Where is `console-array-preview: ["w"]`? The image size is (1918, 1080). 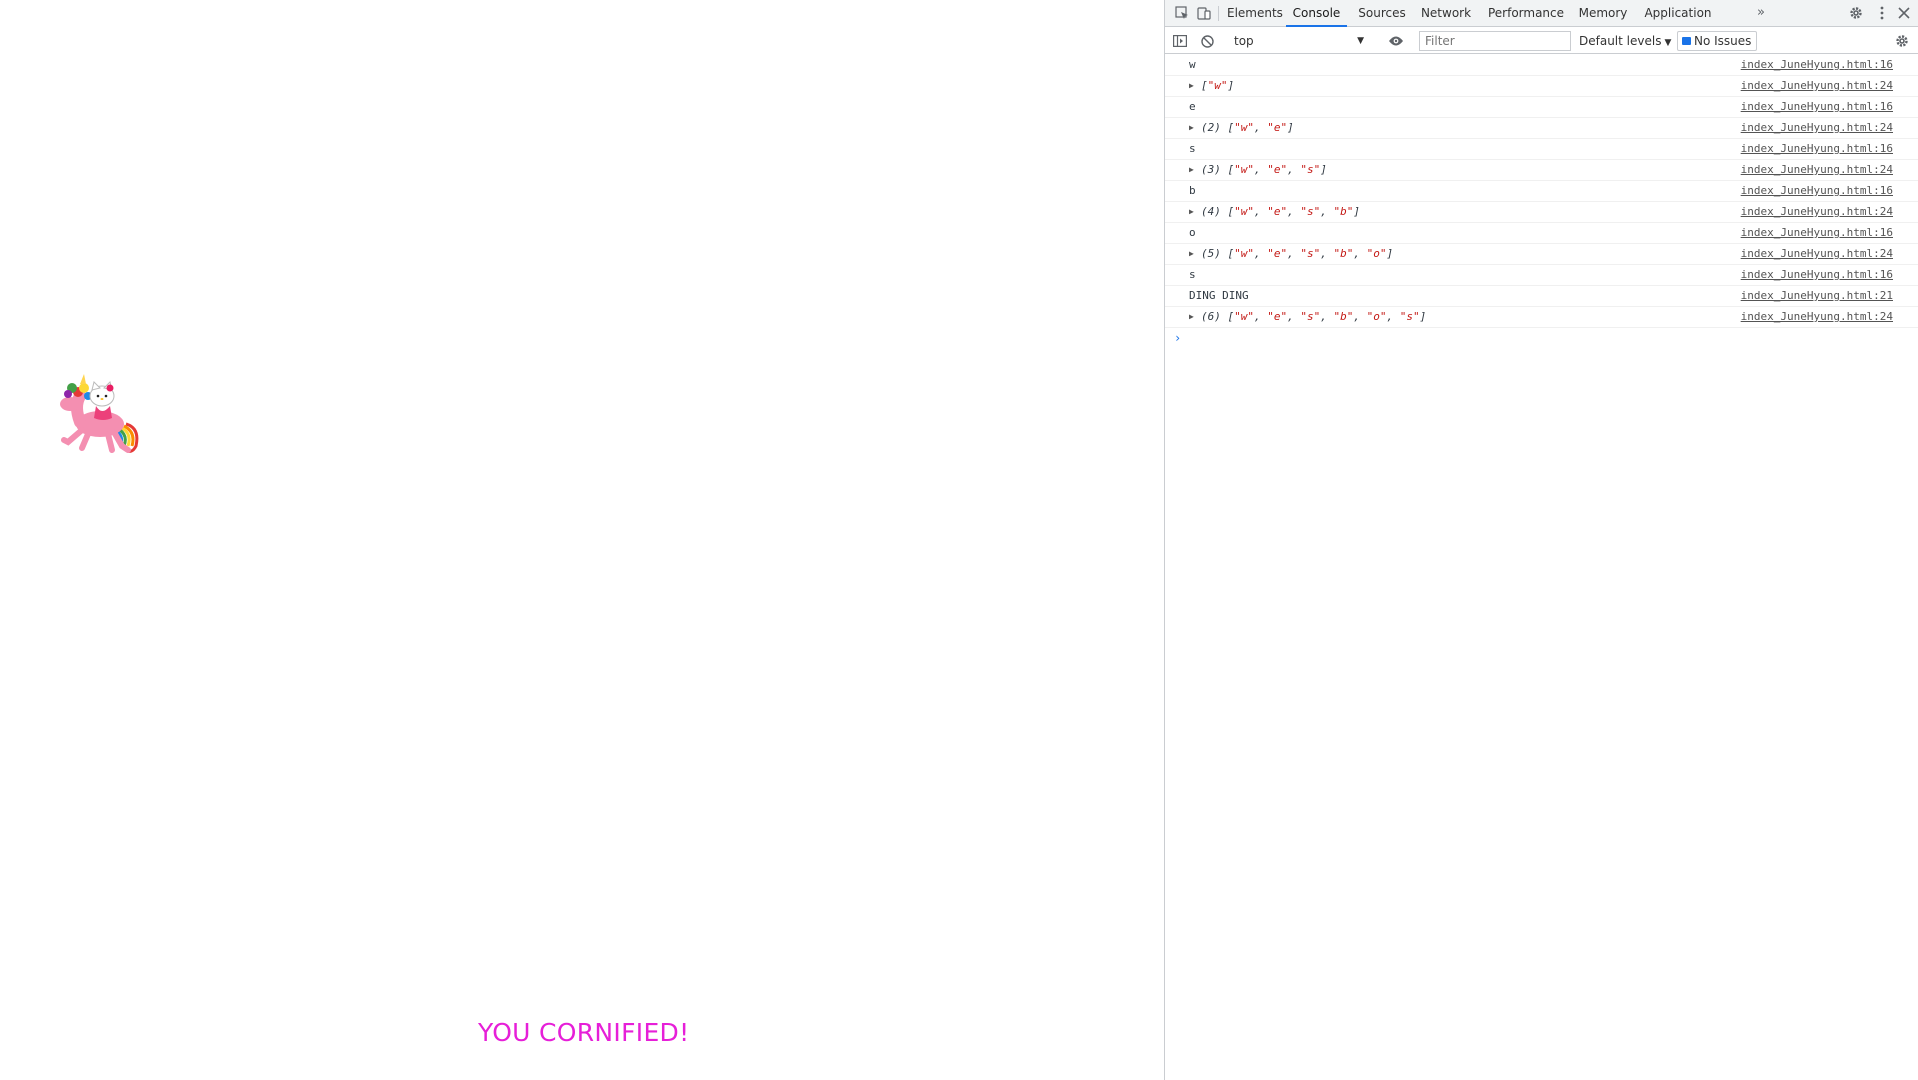
console-array-preview: ["w"] is located at coordinates (1218, 85).